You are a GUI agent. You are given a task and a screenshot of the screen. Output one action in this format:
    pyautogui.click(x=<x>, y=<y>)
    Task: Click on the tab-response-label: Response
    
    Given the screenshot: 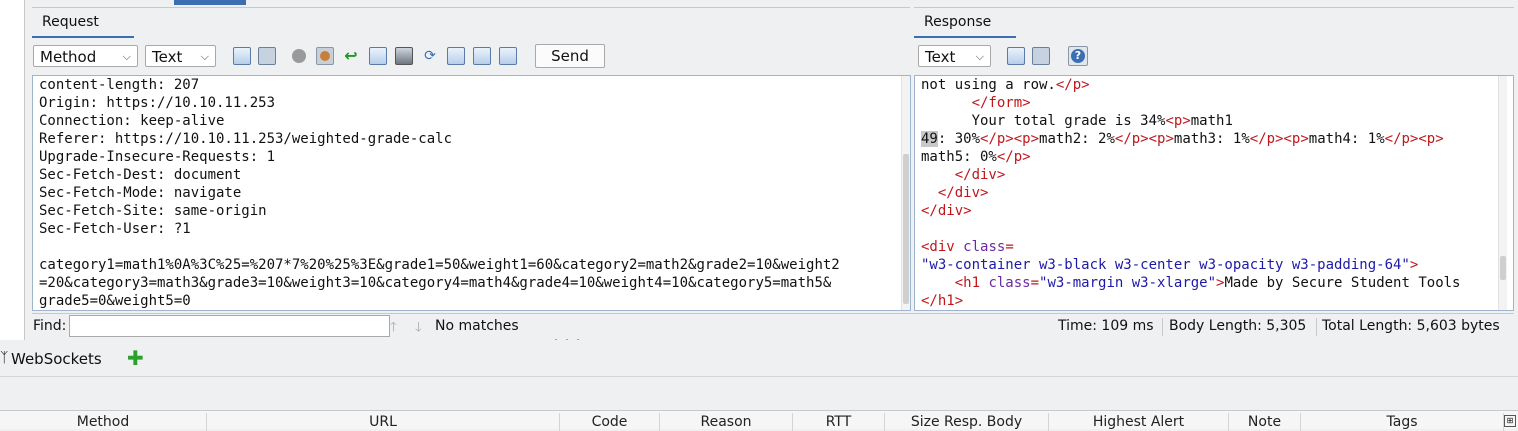 What is the action you would take?
    pyautogui.click(x=958, y=22)
    